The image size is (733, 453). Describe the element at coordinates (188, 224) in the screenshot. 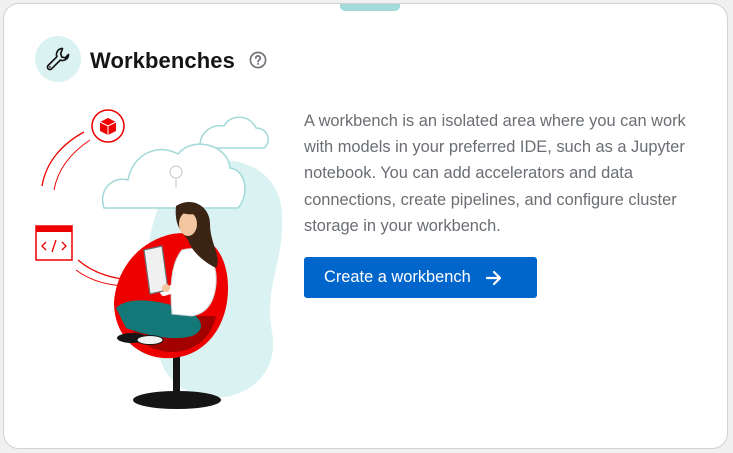

I see `person-face` at that location.